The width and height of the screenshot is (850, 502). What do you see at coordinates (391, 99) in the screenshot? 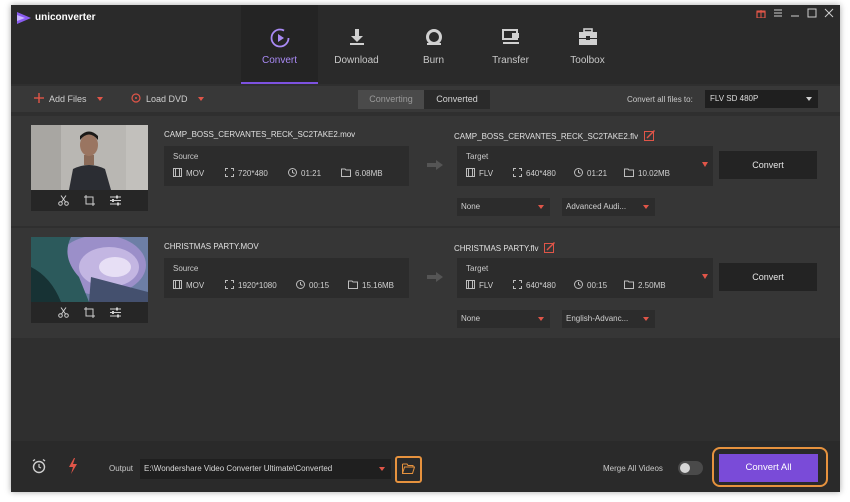
I see `tab-converting: Converting` at bounding box center [391, 99].